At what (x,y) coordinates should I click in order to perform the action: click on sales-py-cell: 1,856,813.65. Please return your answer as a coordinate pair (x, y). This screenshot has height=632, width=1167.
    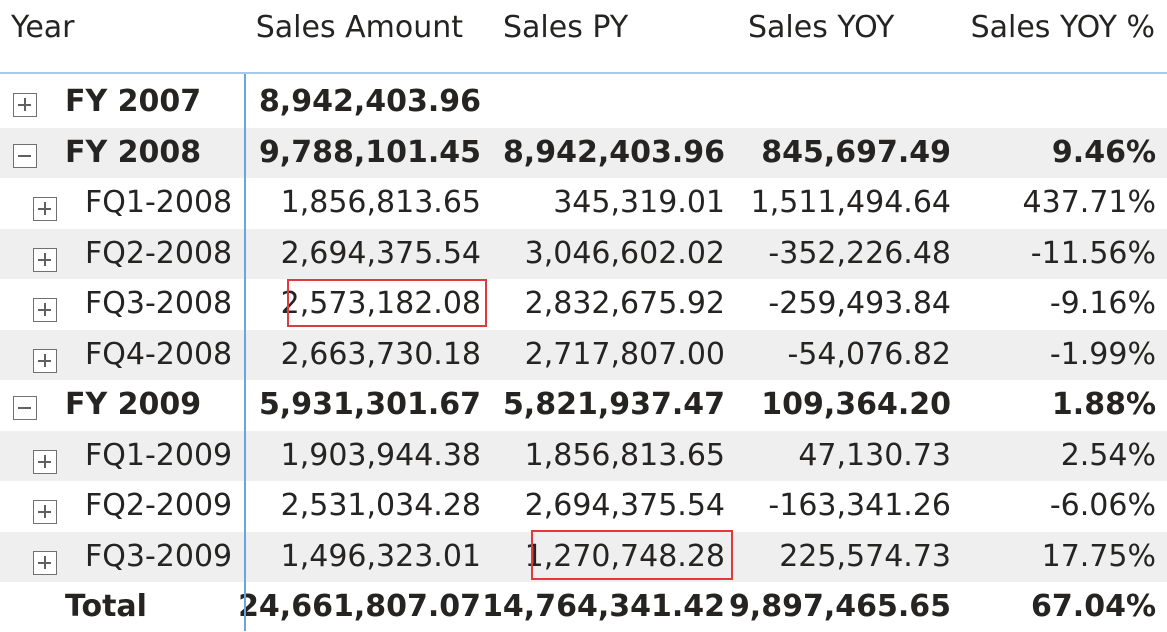
    Looking at the image, I should click on (624, 455).